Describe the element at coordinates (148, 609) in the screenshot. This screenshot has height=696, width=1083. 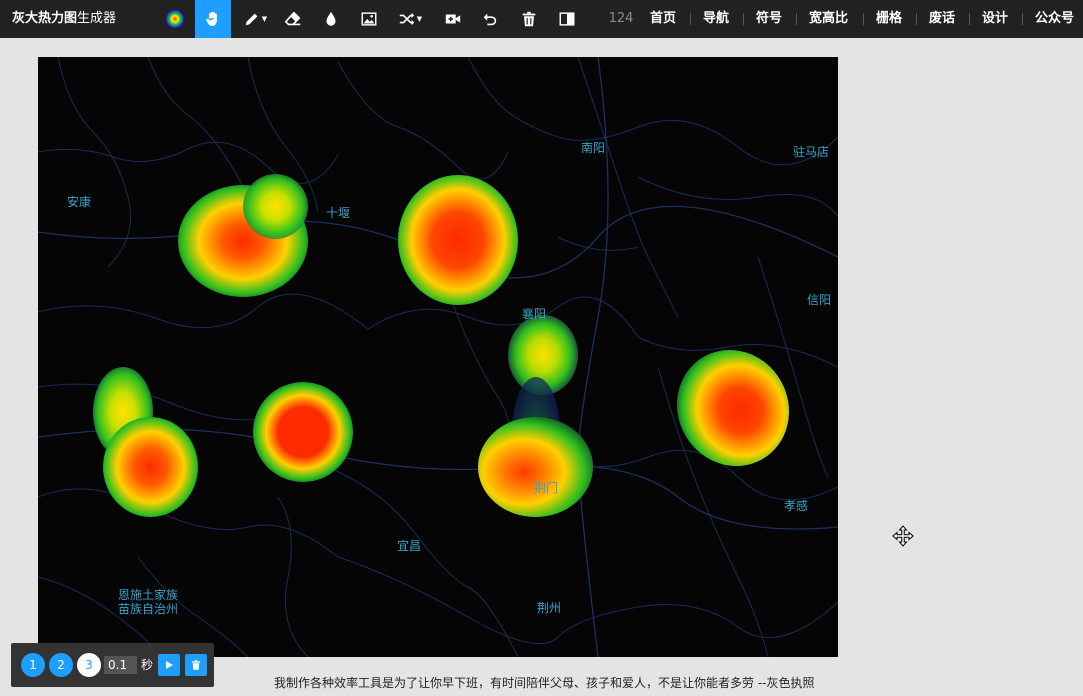
I see `city-label: 苗族自治州` at that location.